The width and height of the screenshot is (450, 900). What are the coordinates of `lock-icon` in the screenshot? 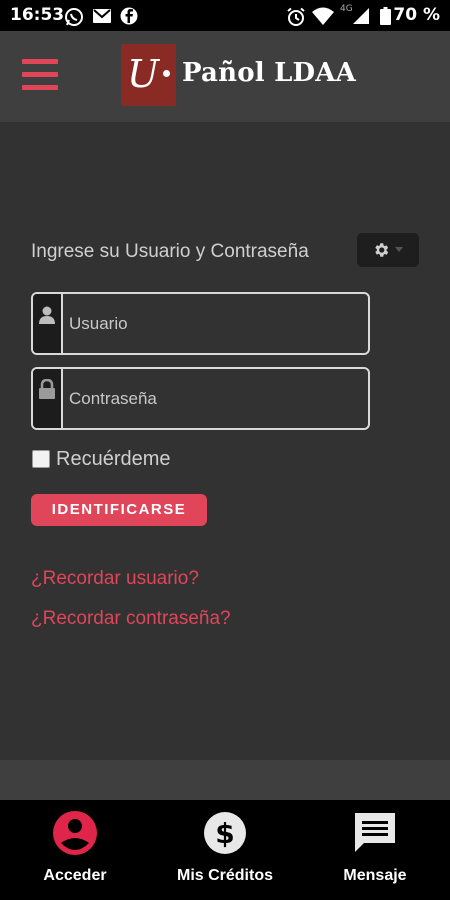 It's located at (47, 389).